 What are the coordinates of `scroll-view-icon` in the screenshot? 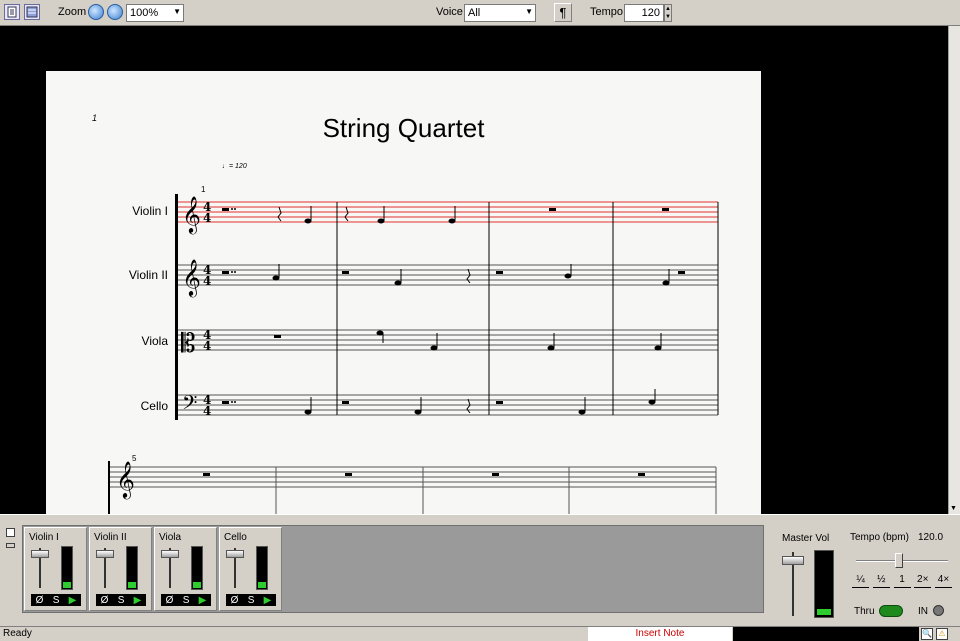 It's located at (32, 12).